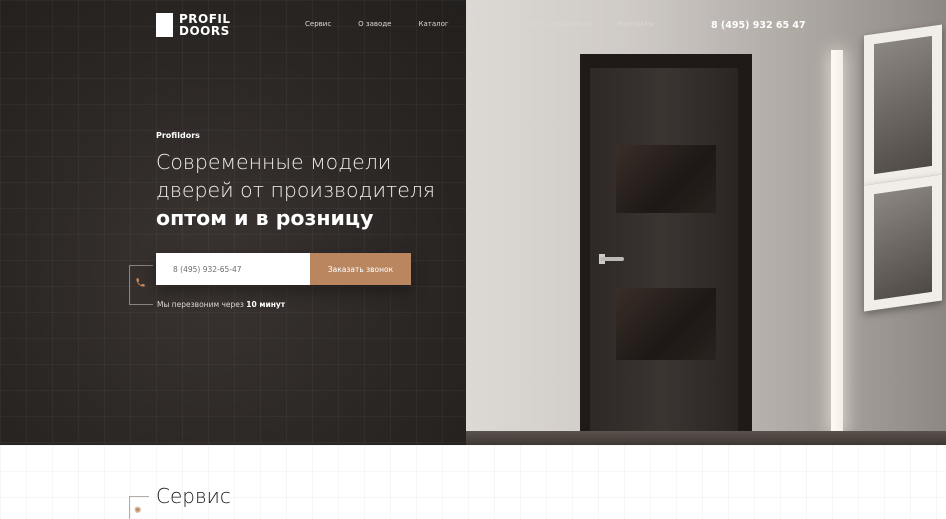 The height and width of the screenshot is (519, 946). Describe the element at coordinates (612, 259) in the screenshot. I see `door-handle` at that location.